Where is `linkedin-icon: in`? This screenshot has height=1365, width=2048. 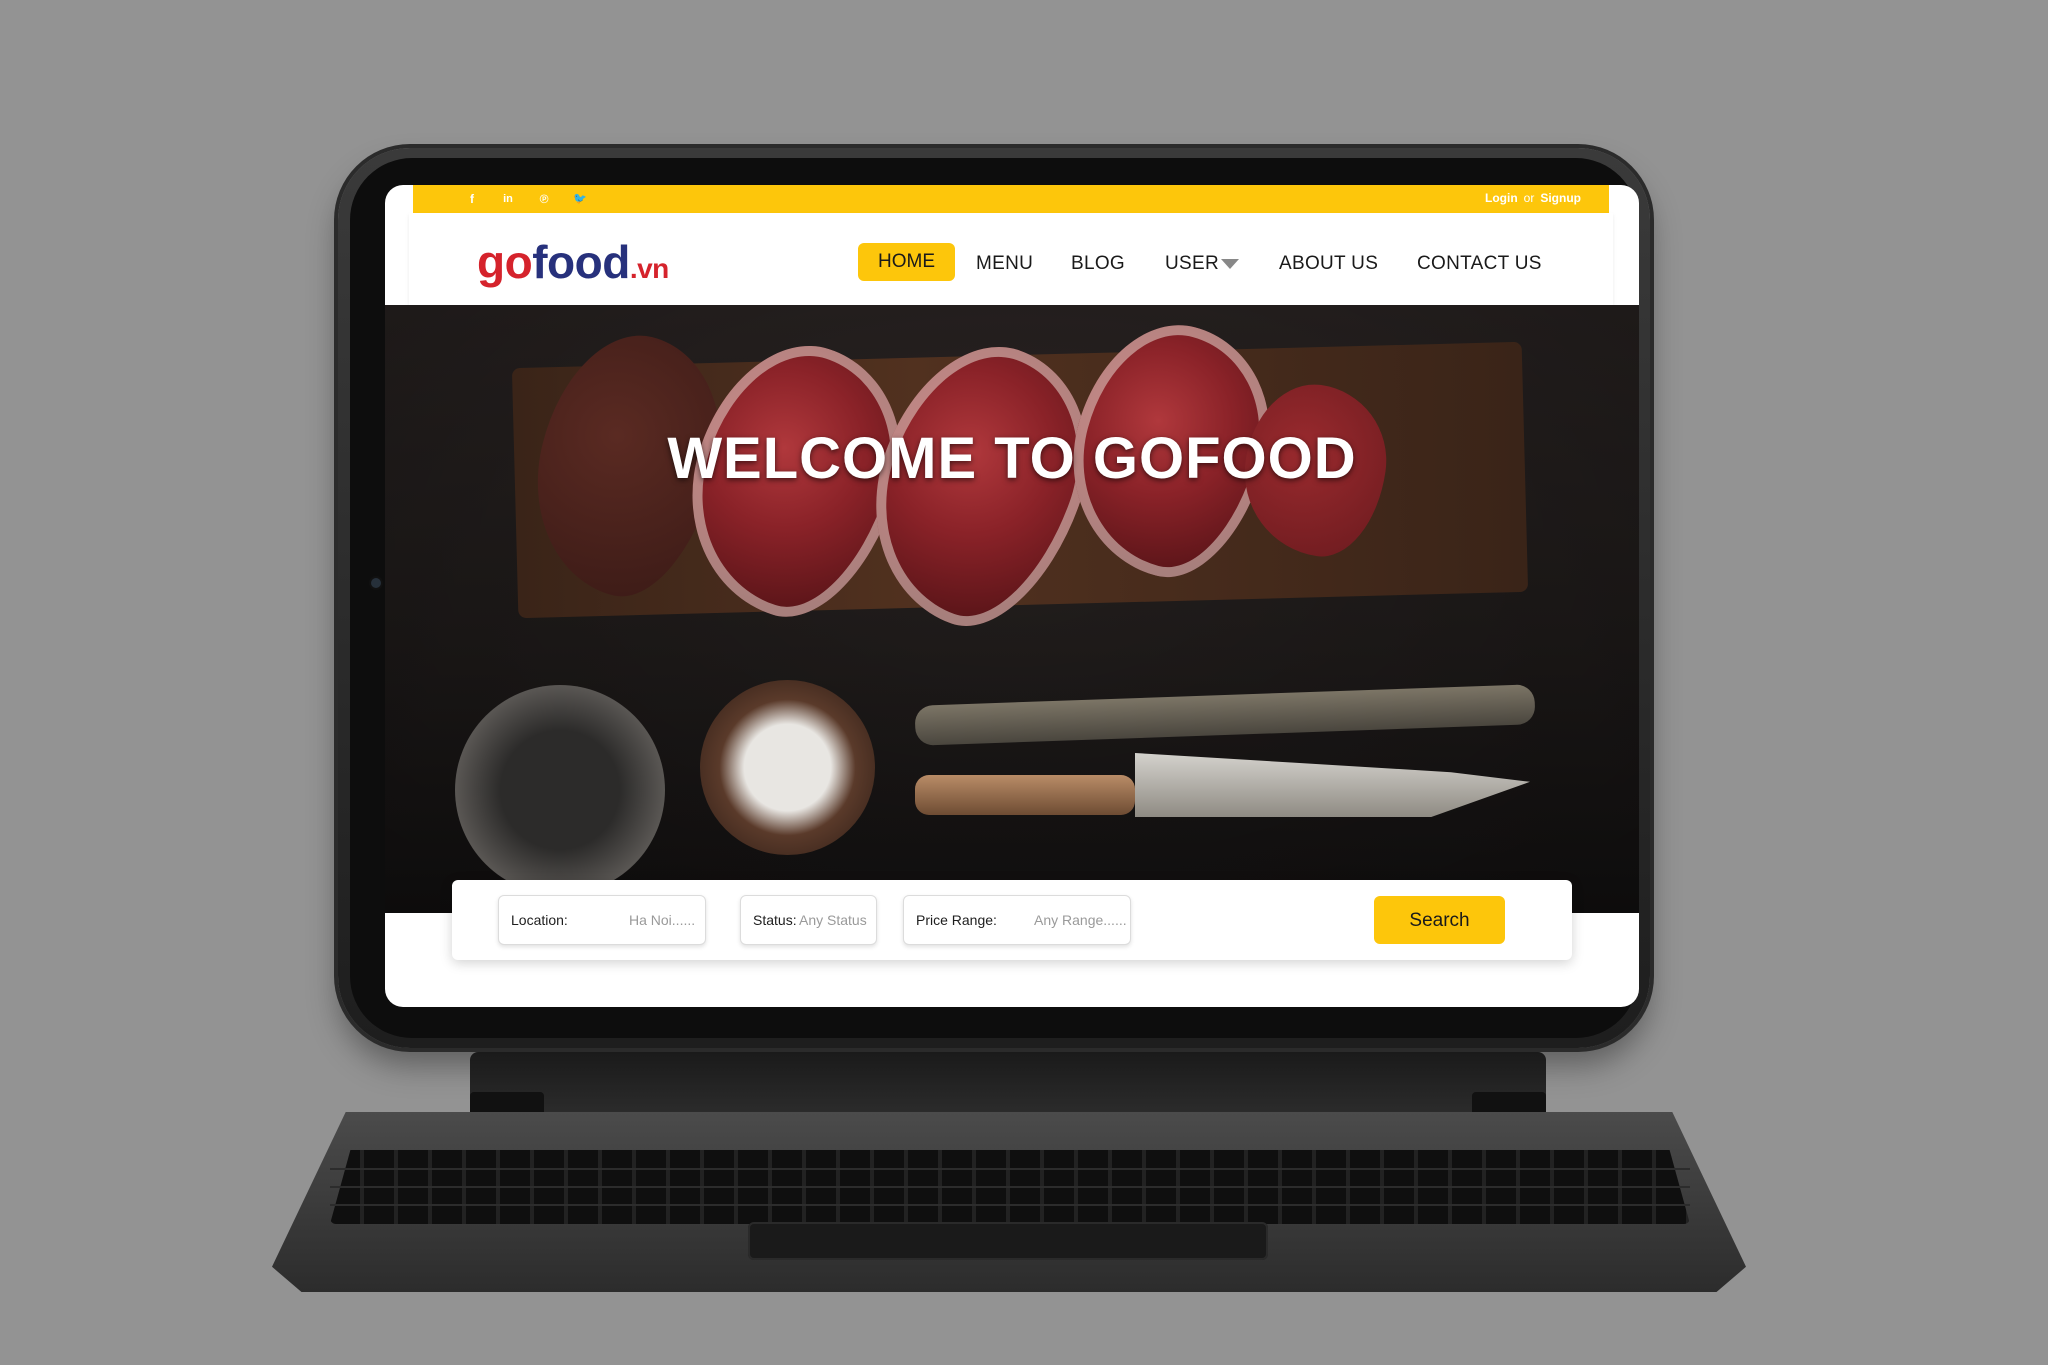 linkedin-icon: in is located at coordinates (508, 199).